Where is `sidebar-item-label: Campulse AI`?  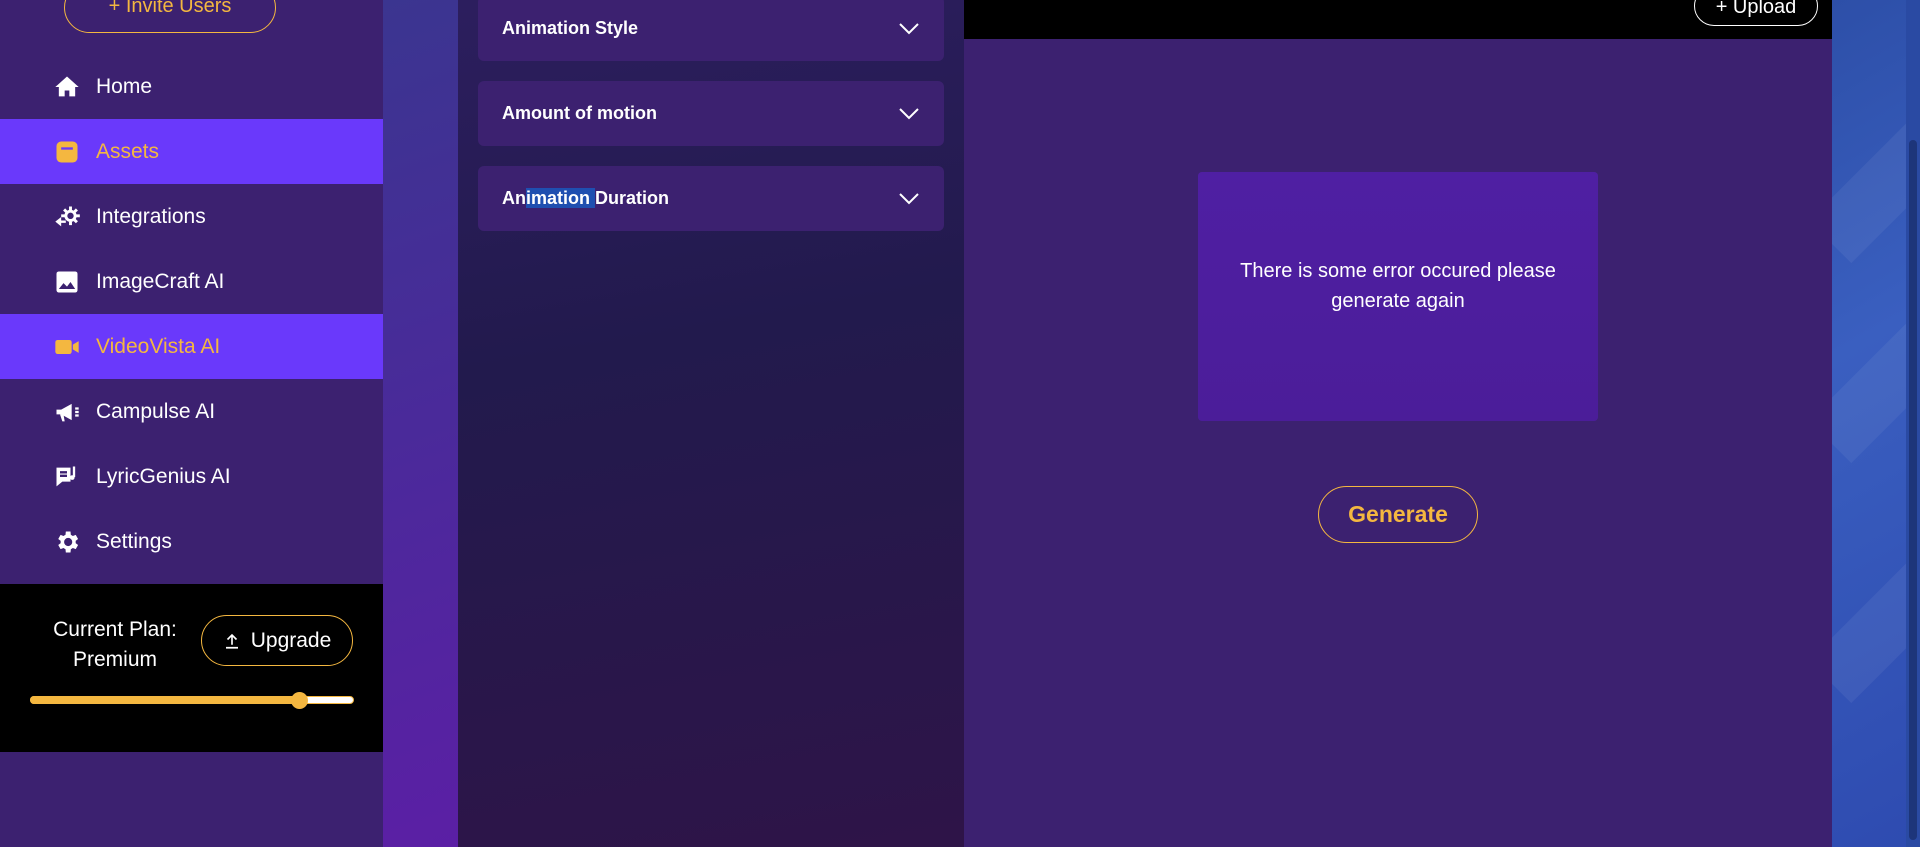 sidebar-item-label: Campulse AI is located at coordinates (156, 411).